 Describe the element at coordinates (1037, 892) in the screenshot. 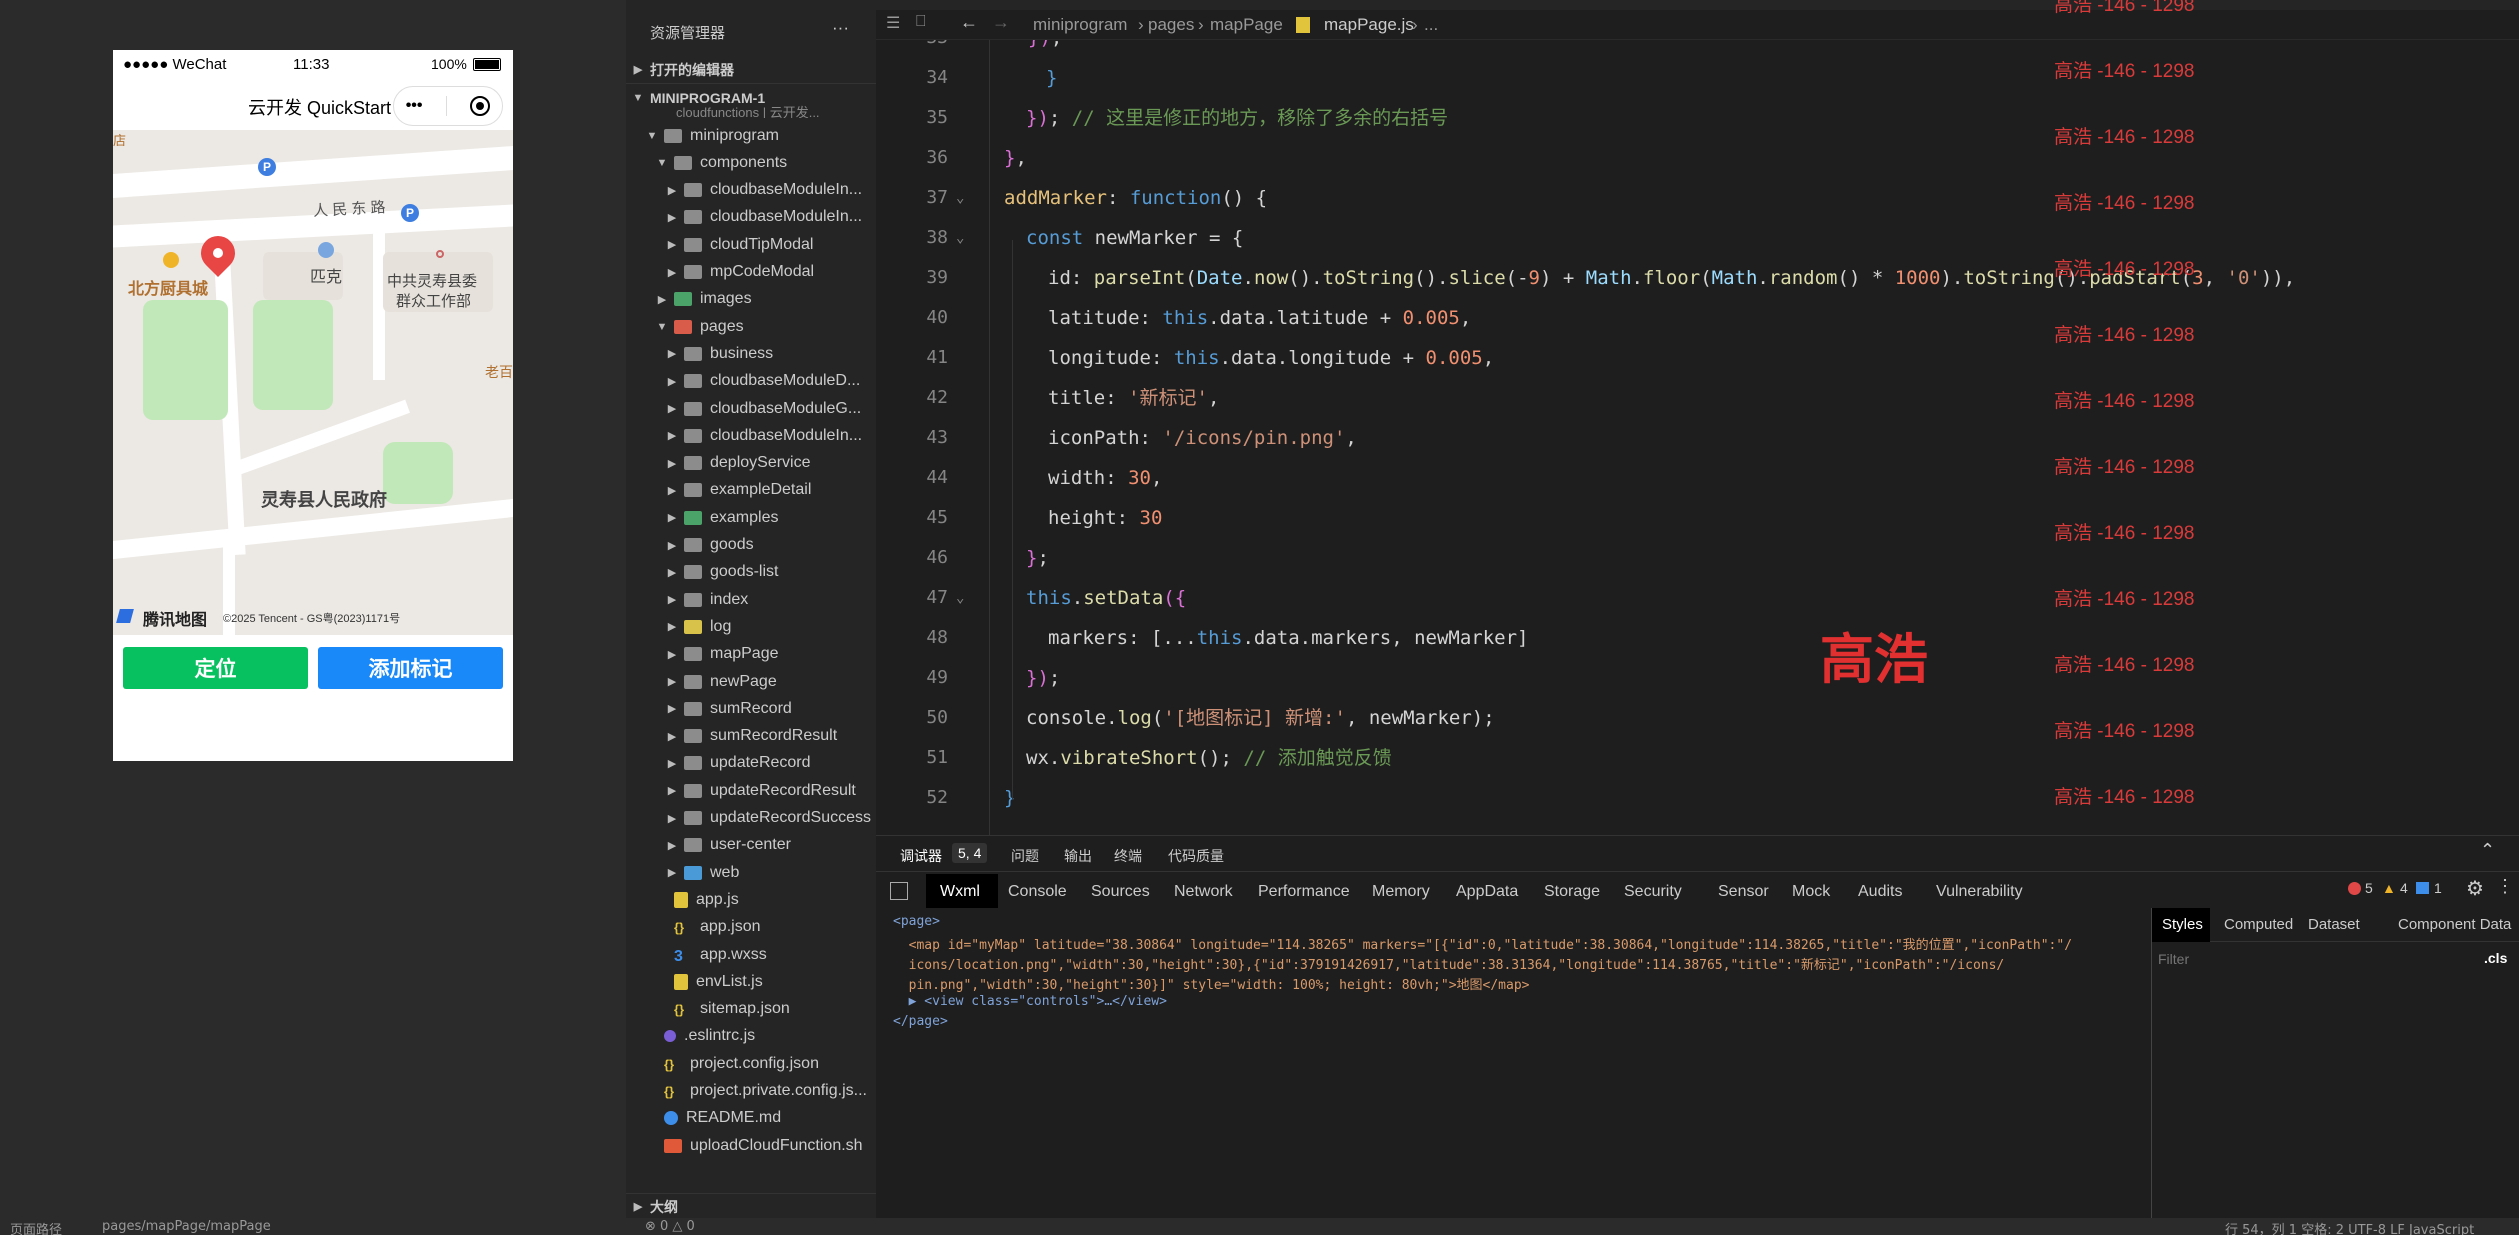

I see `tab-console: Console` at that location.